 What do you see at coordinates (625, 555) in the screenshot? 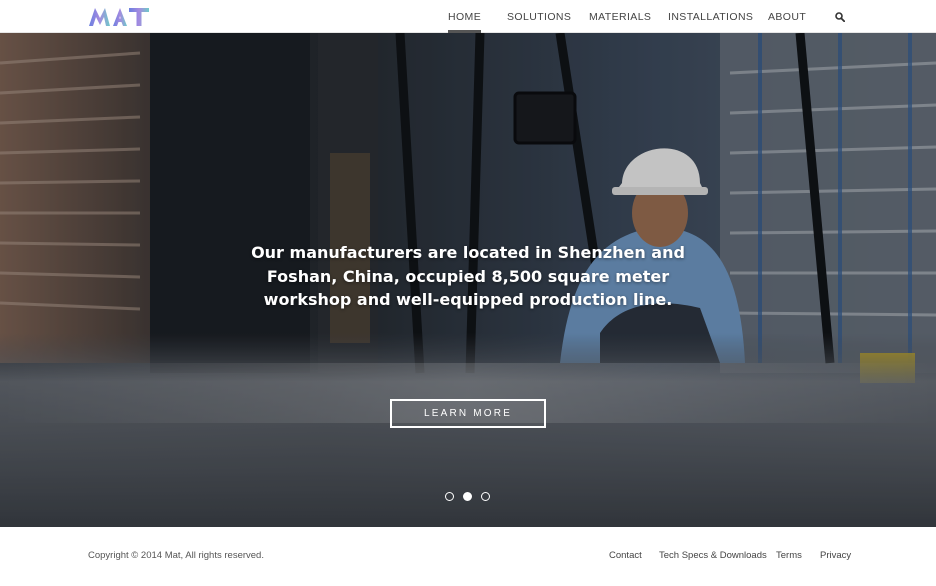
I see `footer-link-contact: Contact` at bounding box center [625, 555].